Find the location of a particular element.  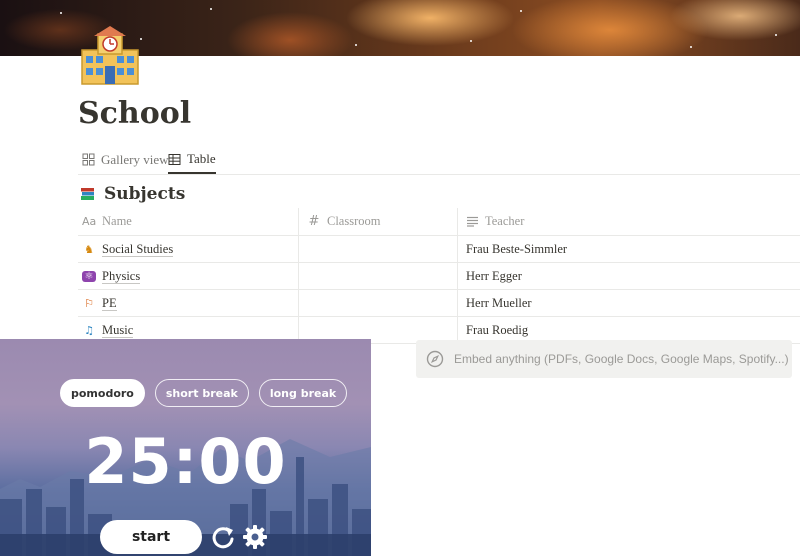

gear-icon is located at coordinates (255, 537).